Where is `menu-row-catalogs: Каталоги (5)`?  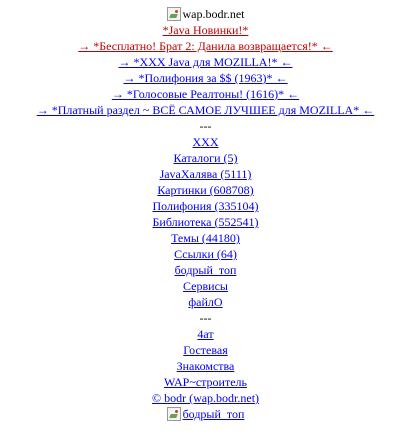
menu-row-catalogs: Каталоги (5) is located at coordinates (205, 158).